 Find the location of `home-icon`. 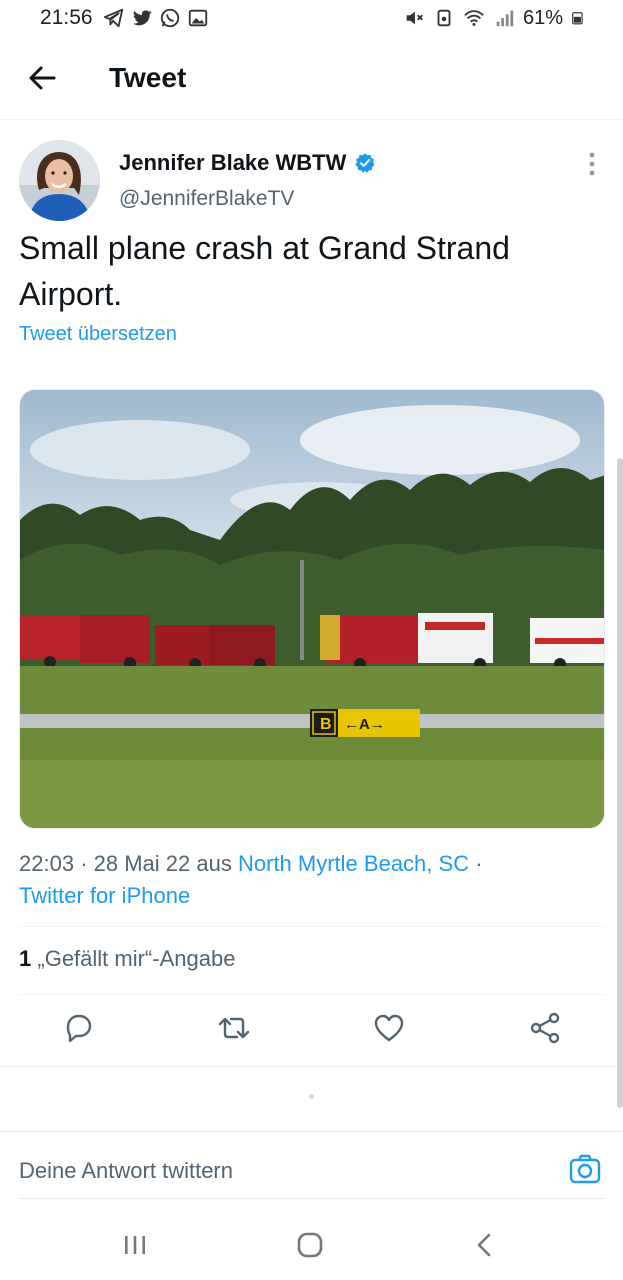

home-icon is located at coordinates (310, 1245).